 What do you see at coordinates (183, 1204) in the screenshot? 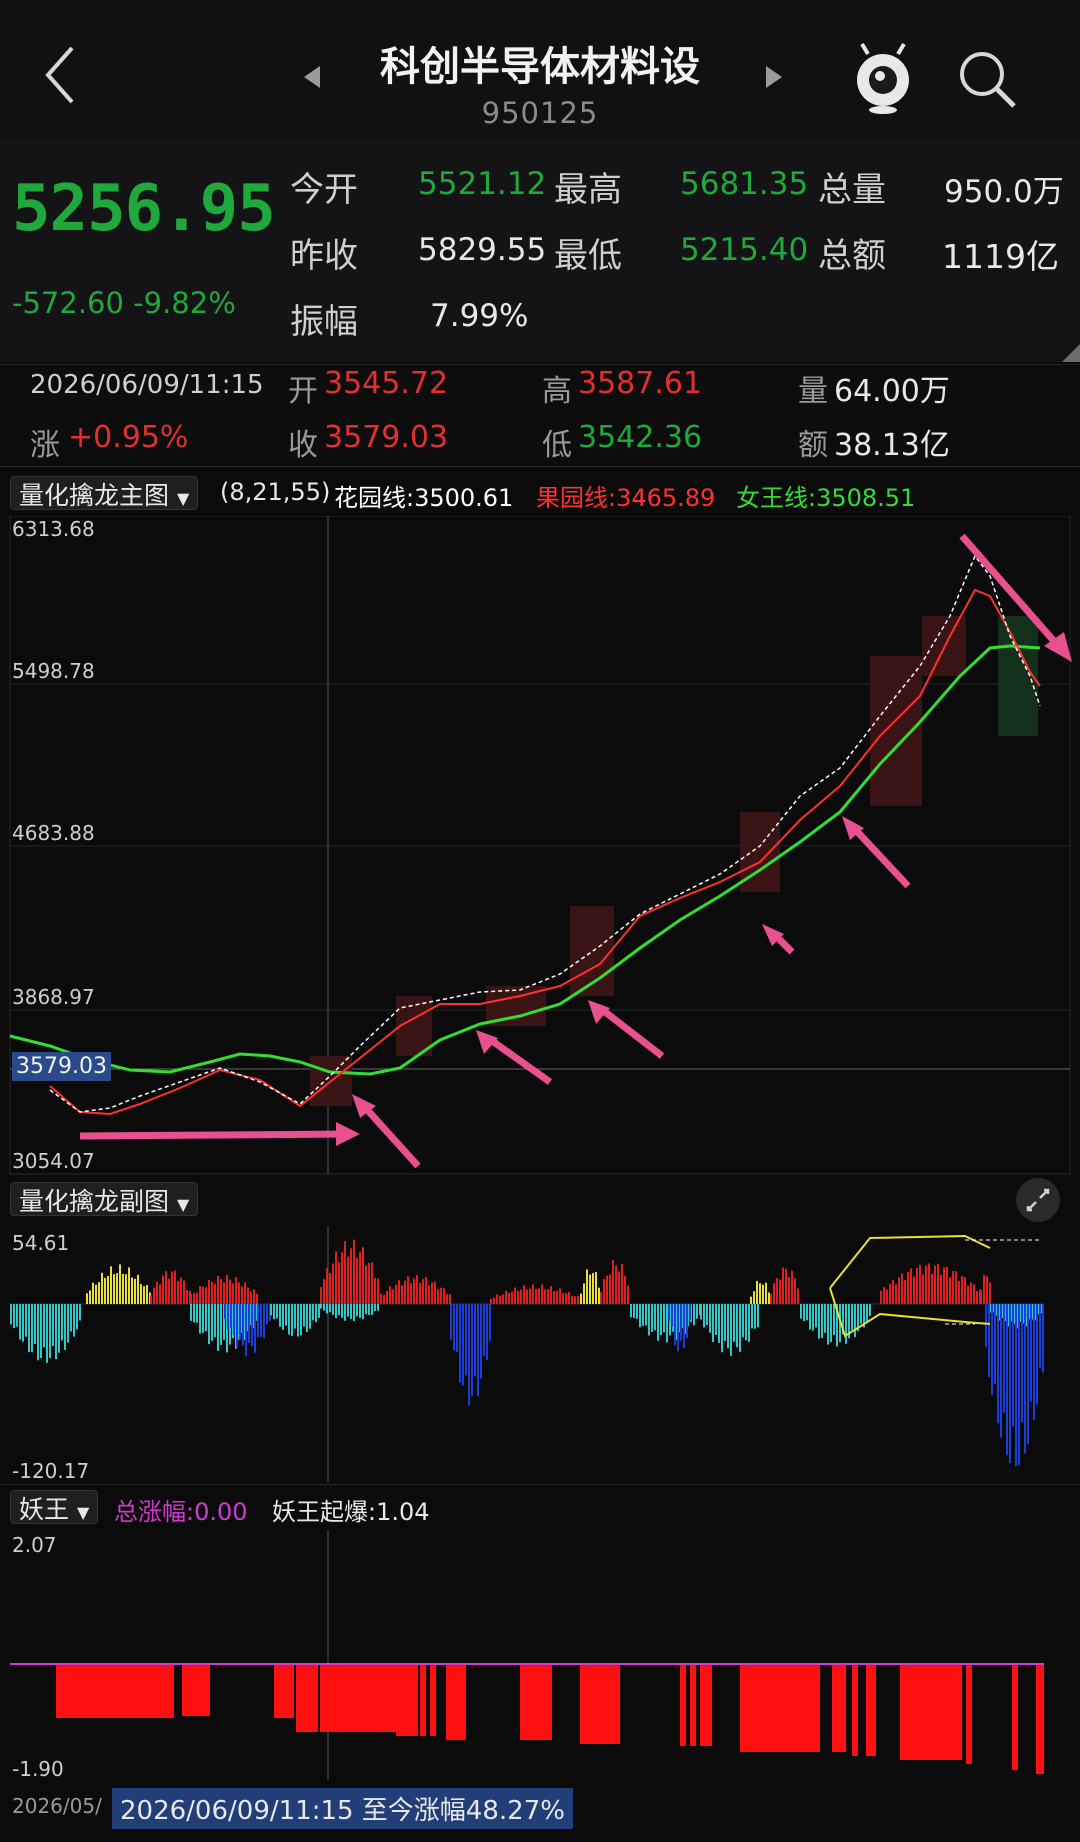
I see `dropdown-icon: ▼` at bounding box center [183, 1204].